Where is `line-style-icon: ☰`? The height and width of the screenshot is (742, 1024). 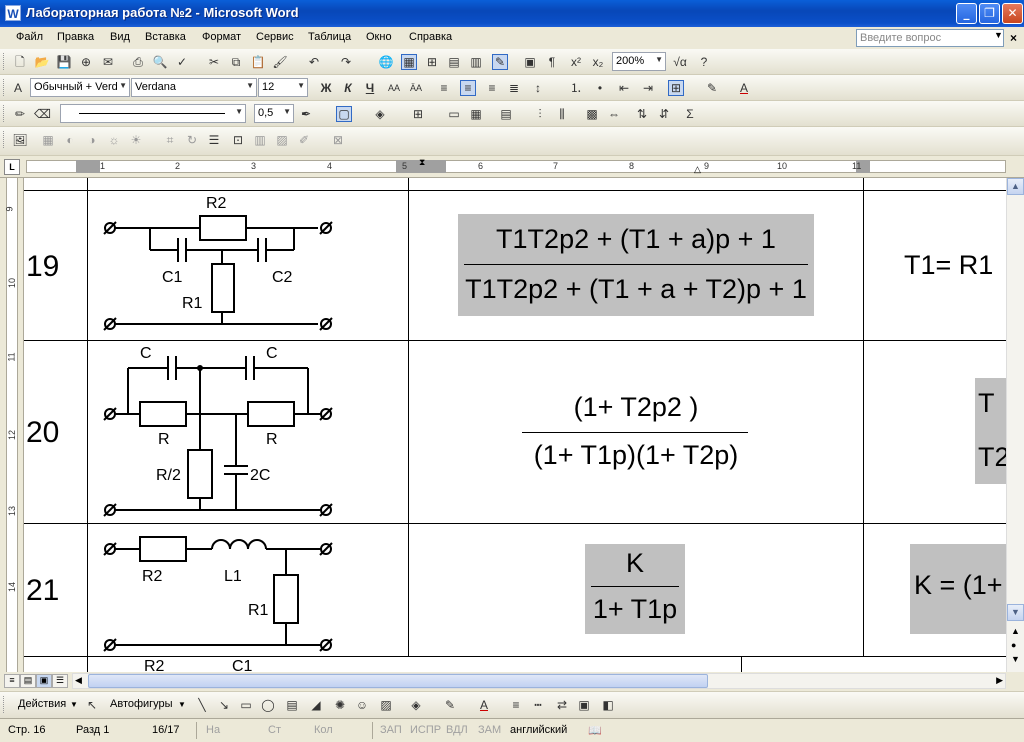 line-style-icon: ☰ is located at coordinates (214, 140).